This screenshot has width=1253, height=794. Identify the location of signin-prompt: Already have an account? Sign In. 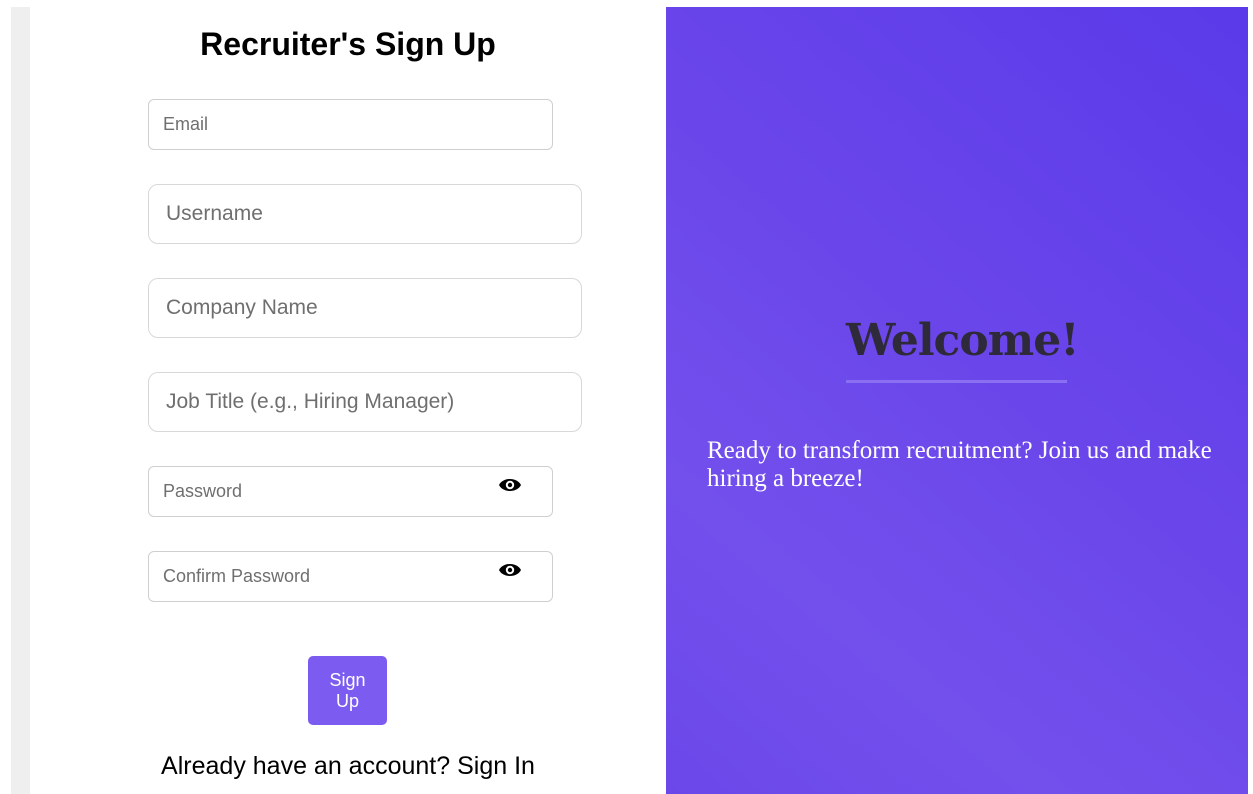
(348, 766).